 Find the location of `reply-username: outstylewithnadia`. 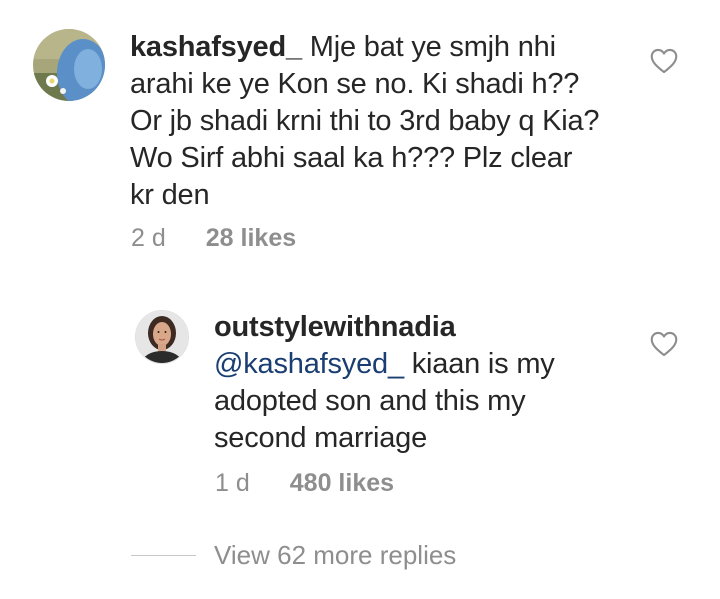

reply-username: outstylewithnadia is located at coordinates (335, 327).